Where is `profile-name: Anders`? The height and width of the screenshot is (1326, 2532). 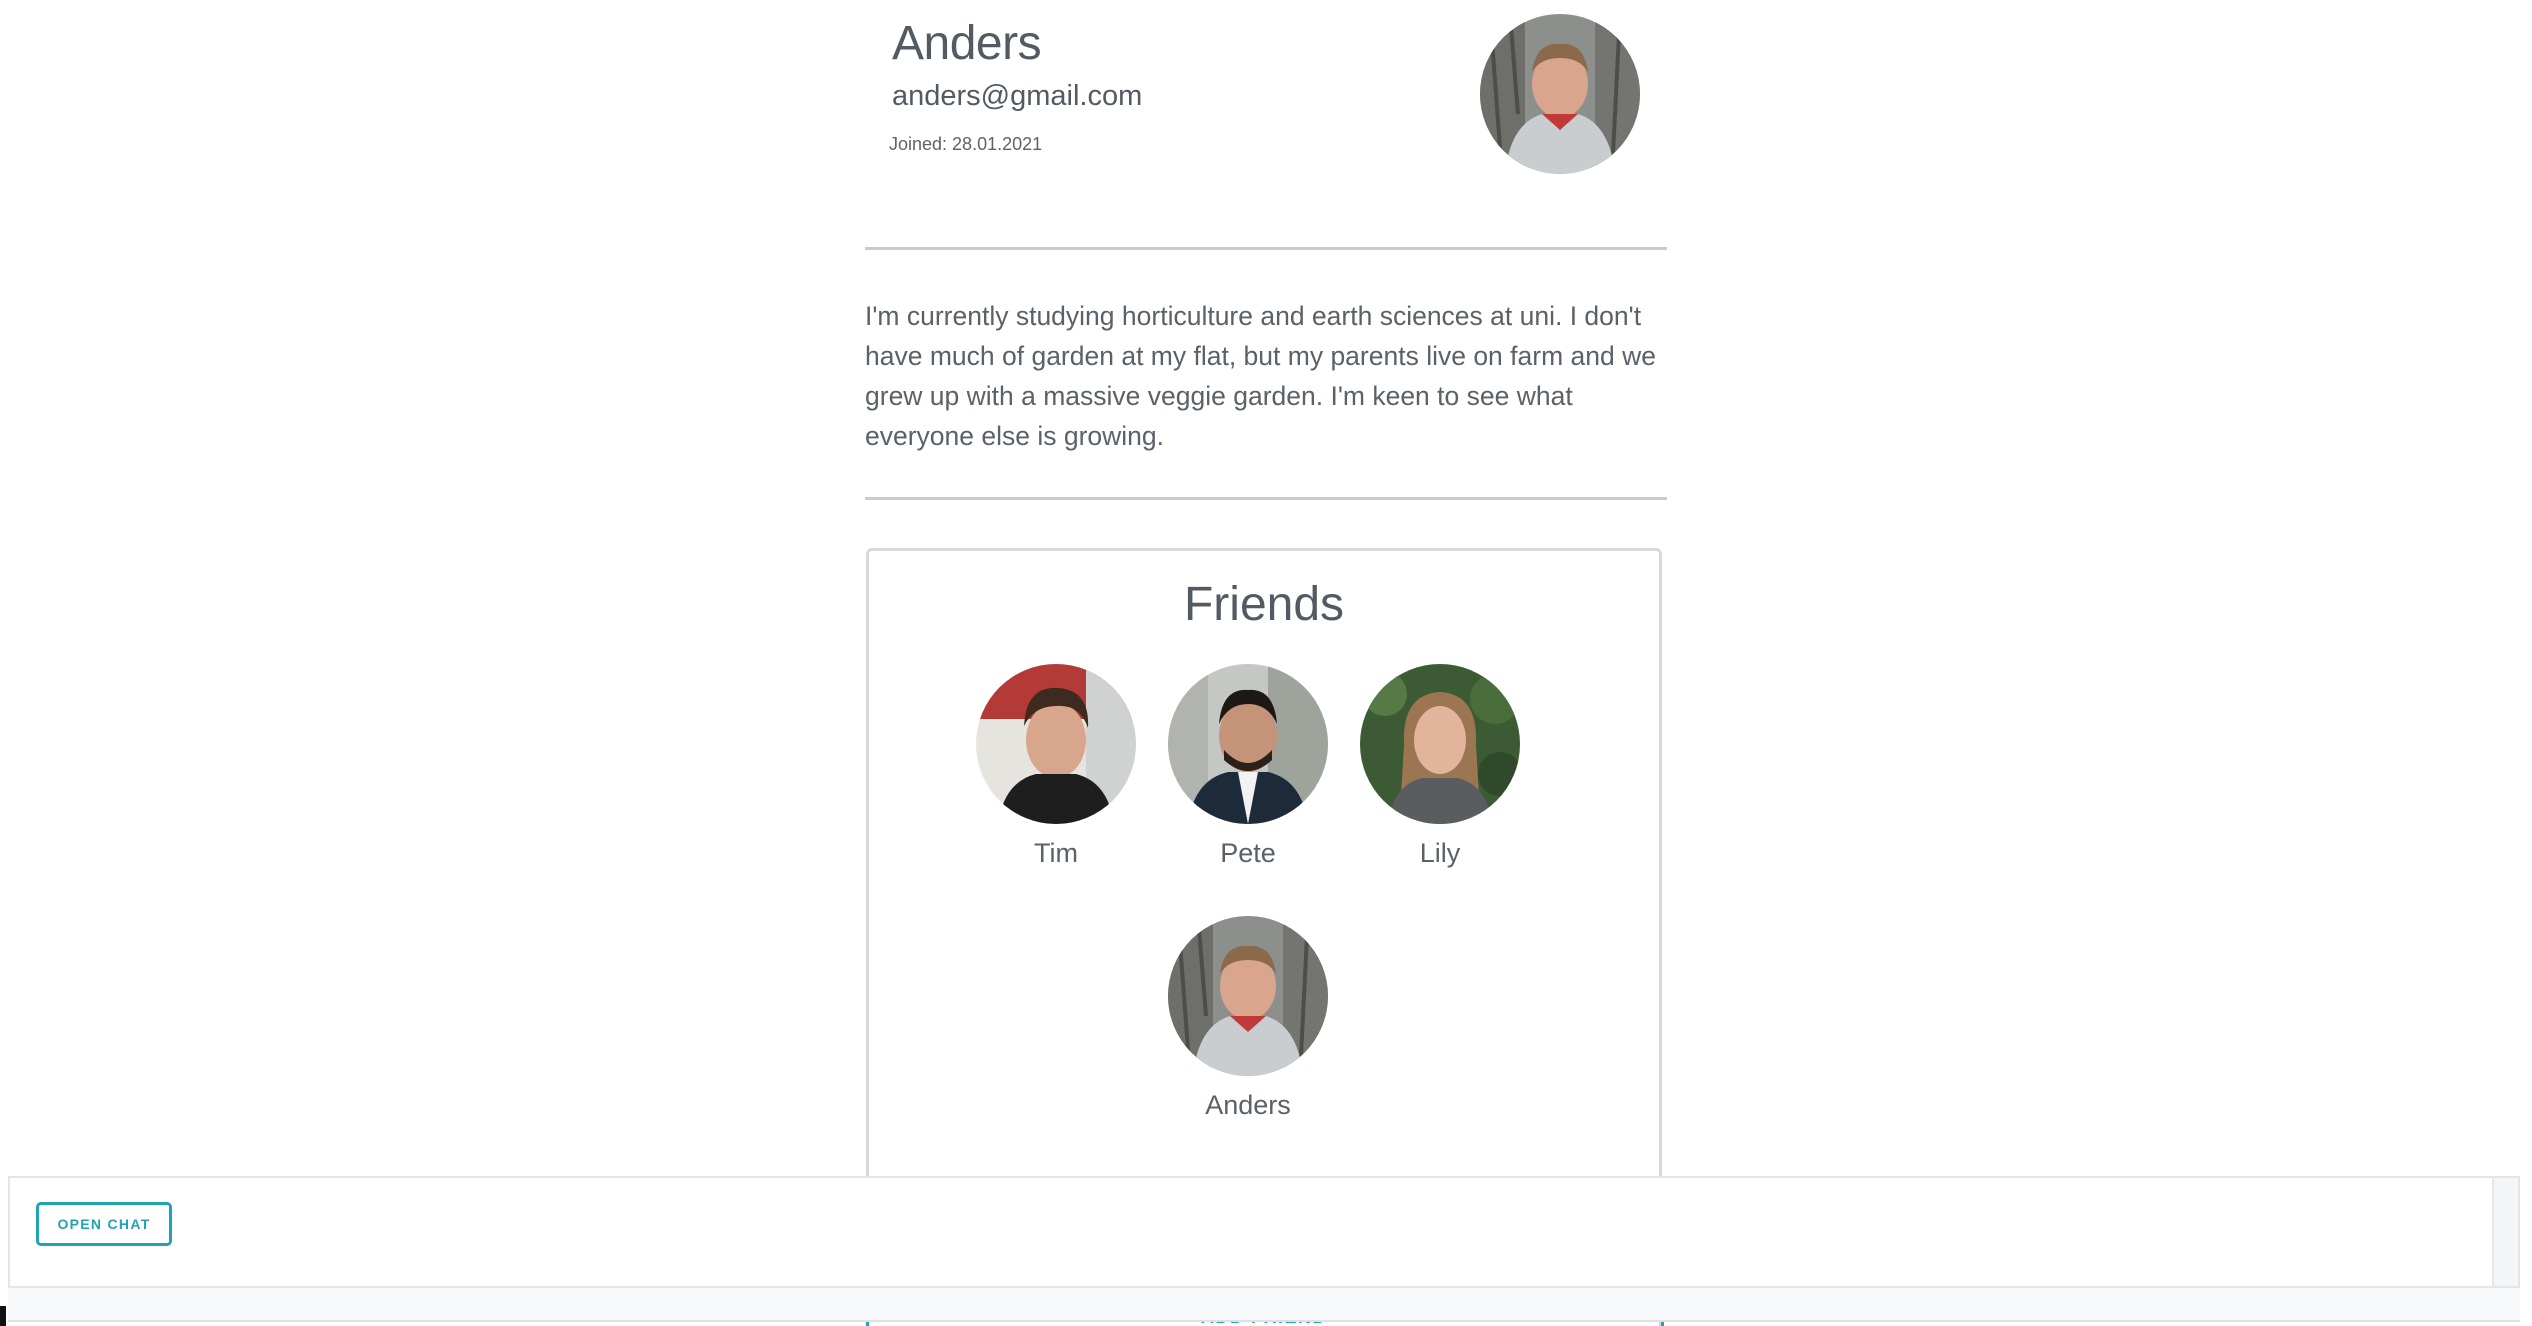
profile-name: Anders is located at coordinates (967, 43).